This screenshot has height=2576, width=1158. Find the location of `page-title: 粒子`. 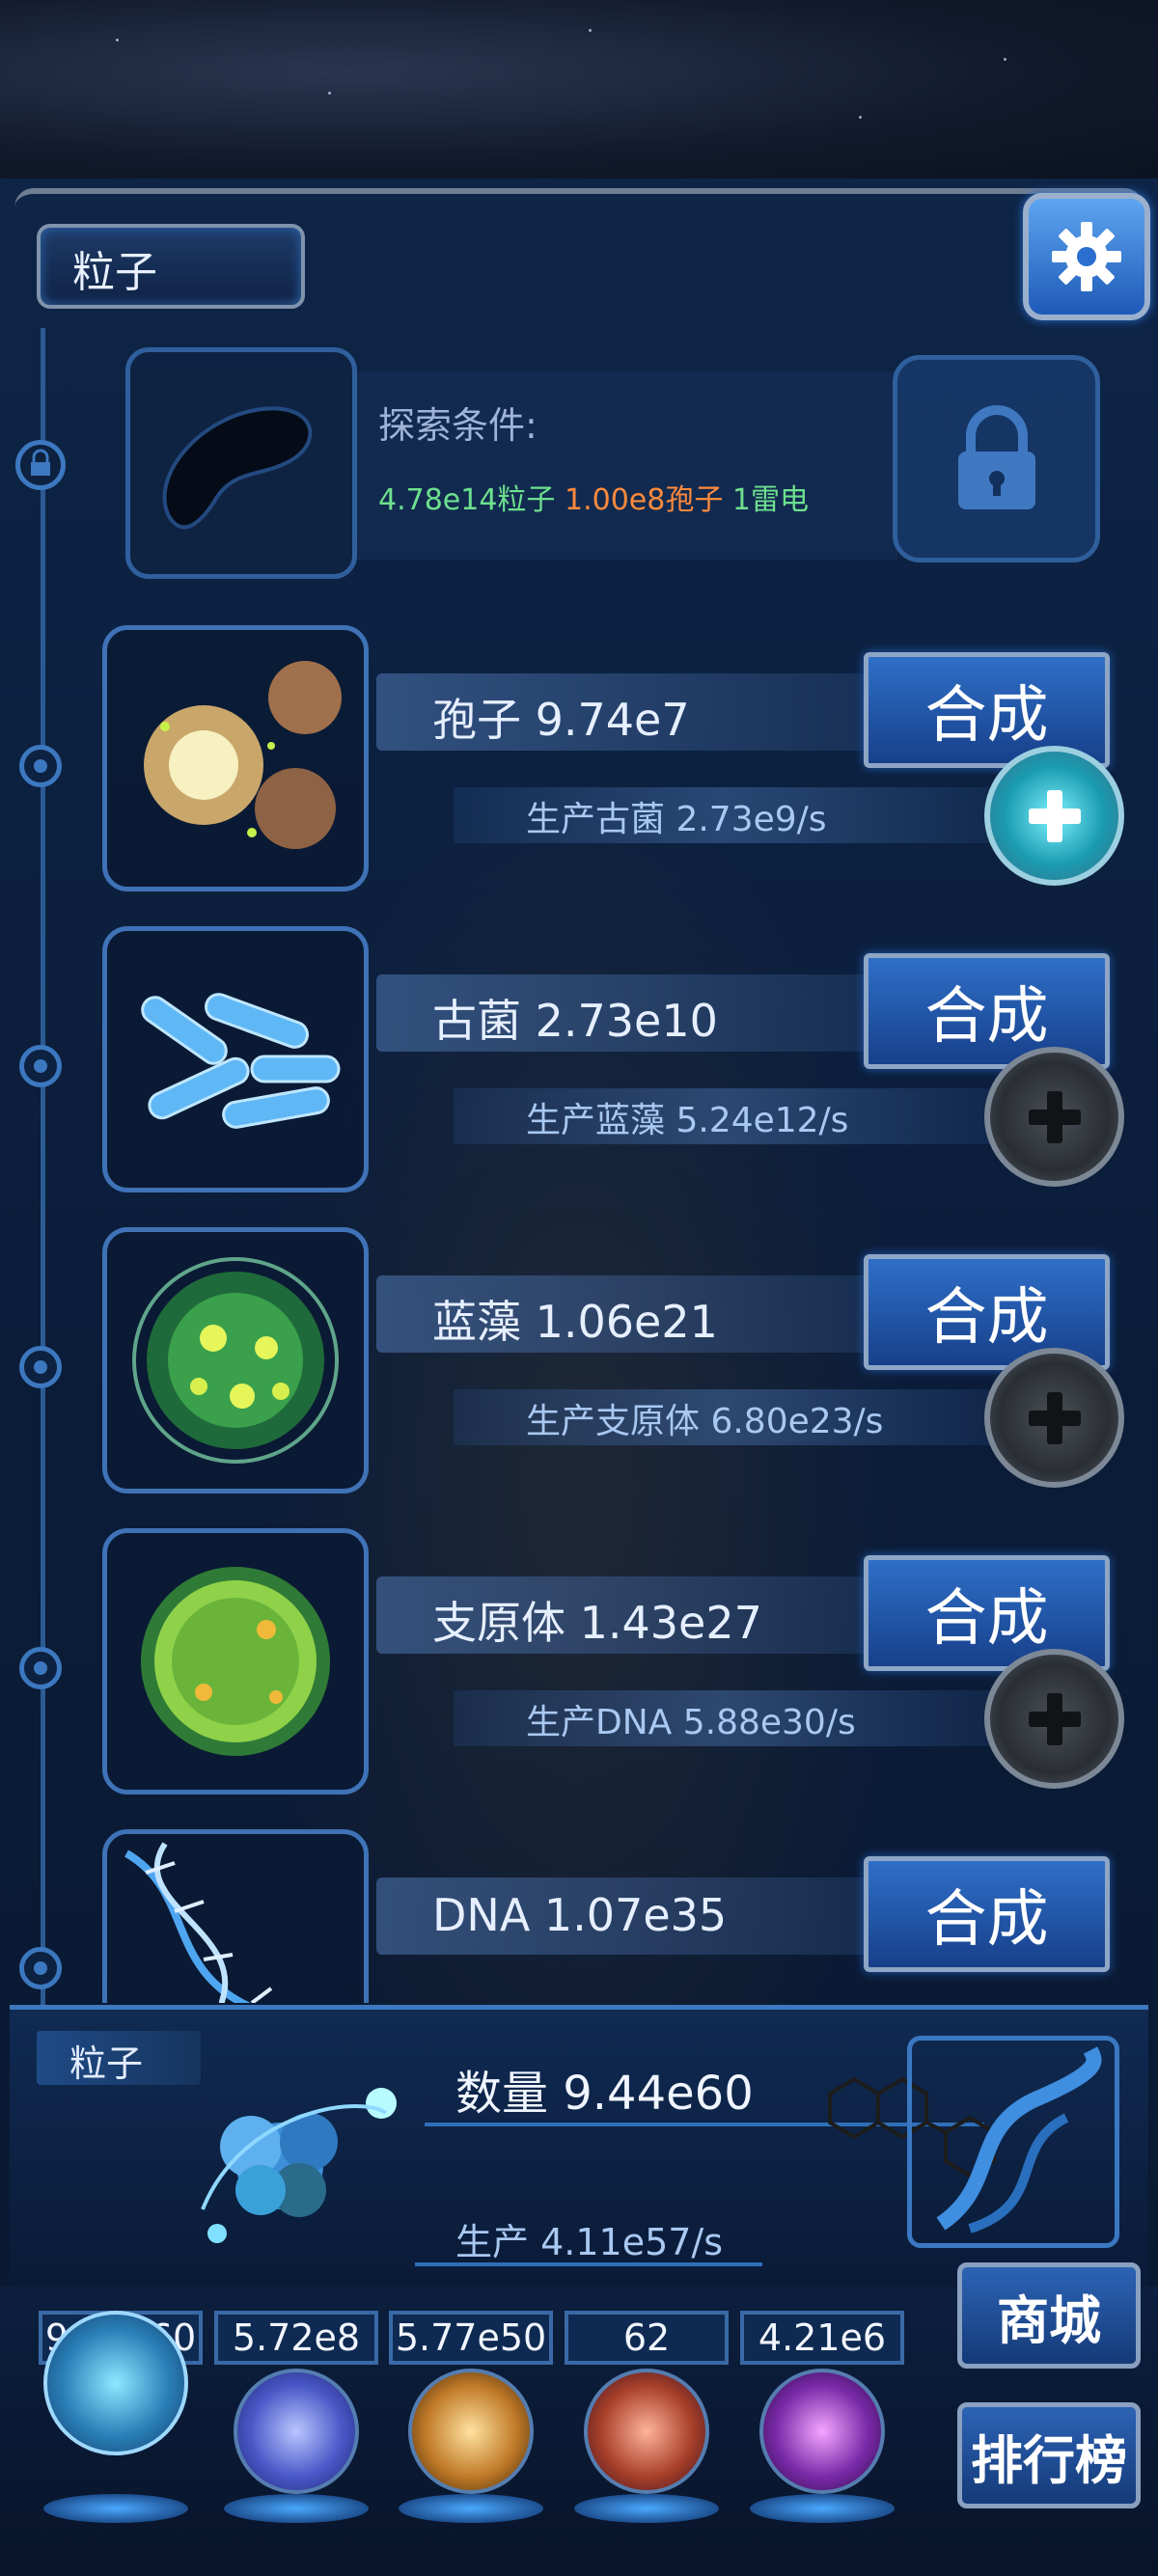

page-title: 粒子 is located at coordinates (114, 272).